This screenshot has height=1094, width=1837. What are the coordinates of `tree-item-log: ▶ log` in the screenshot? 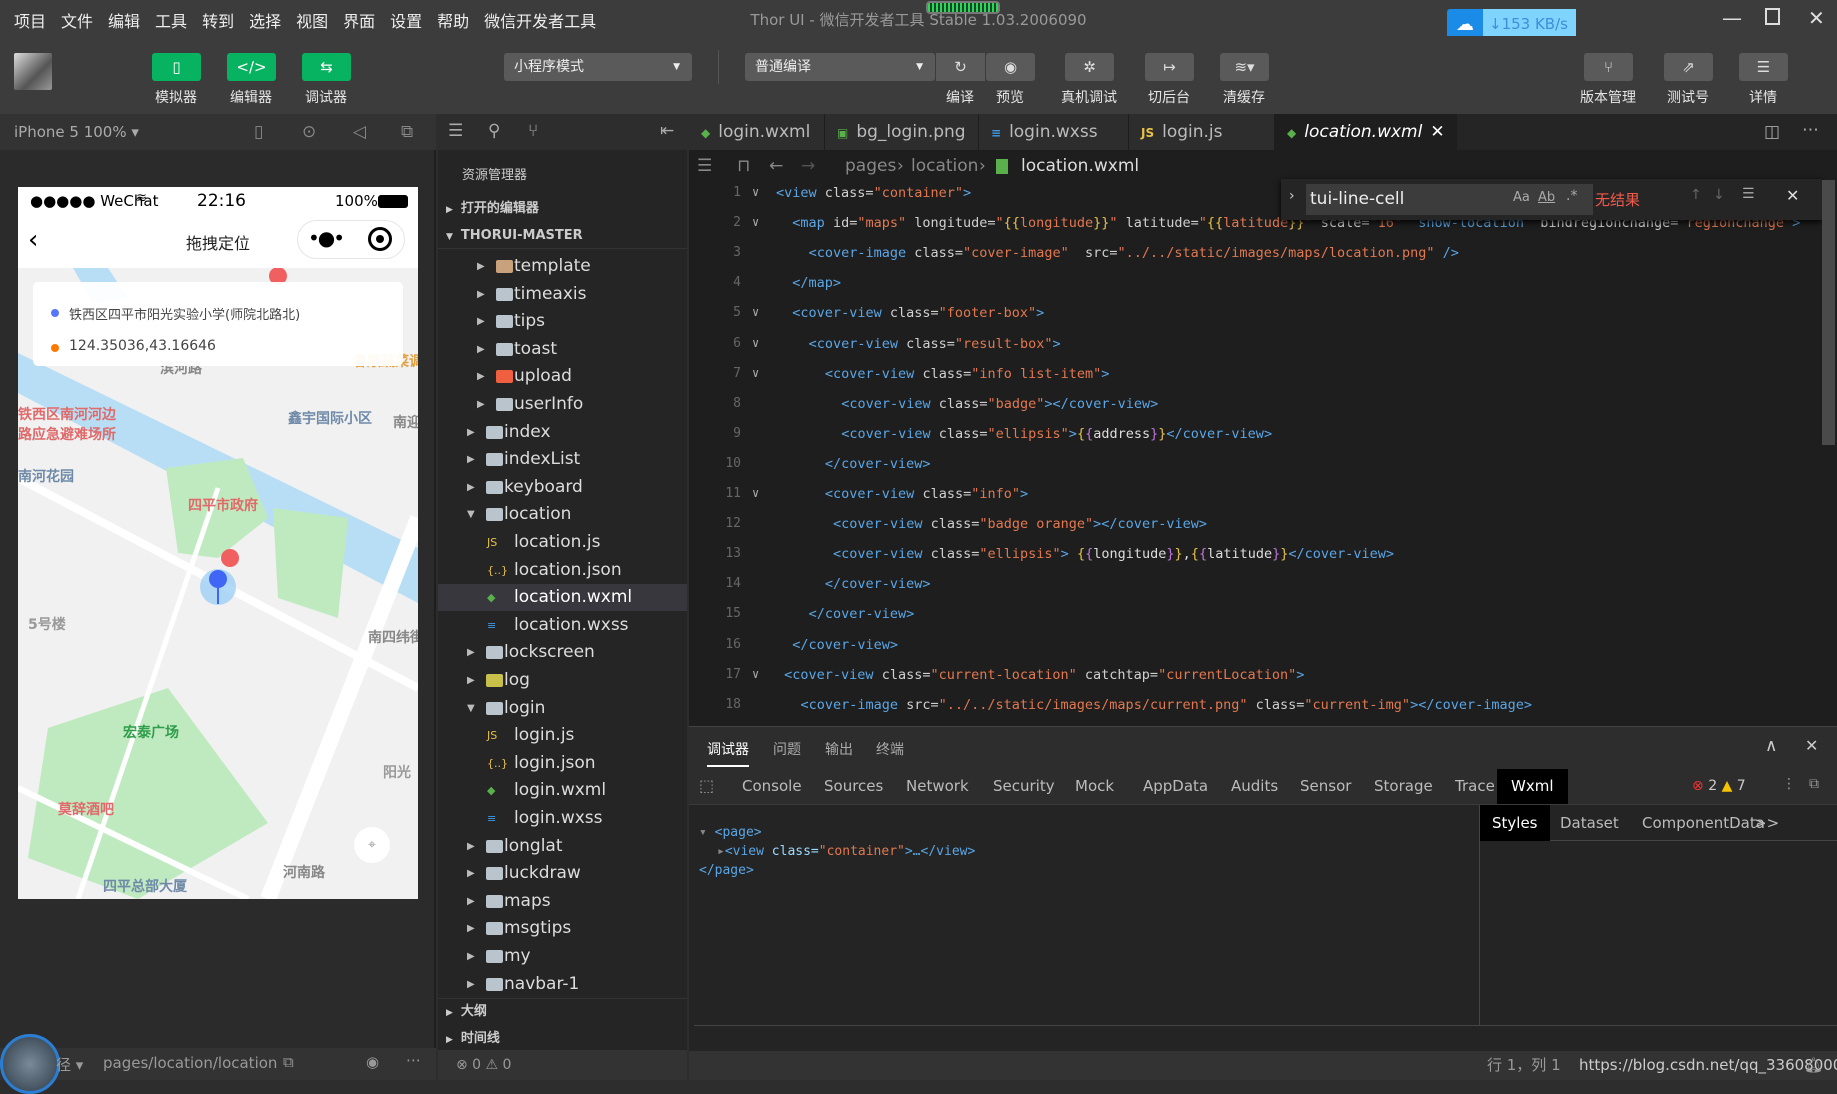 It's located at (562, 680).